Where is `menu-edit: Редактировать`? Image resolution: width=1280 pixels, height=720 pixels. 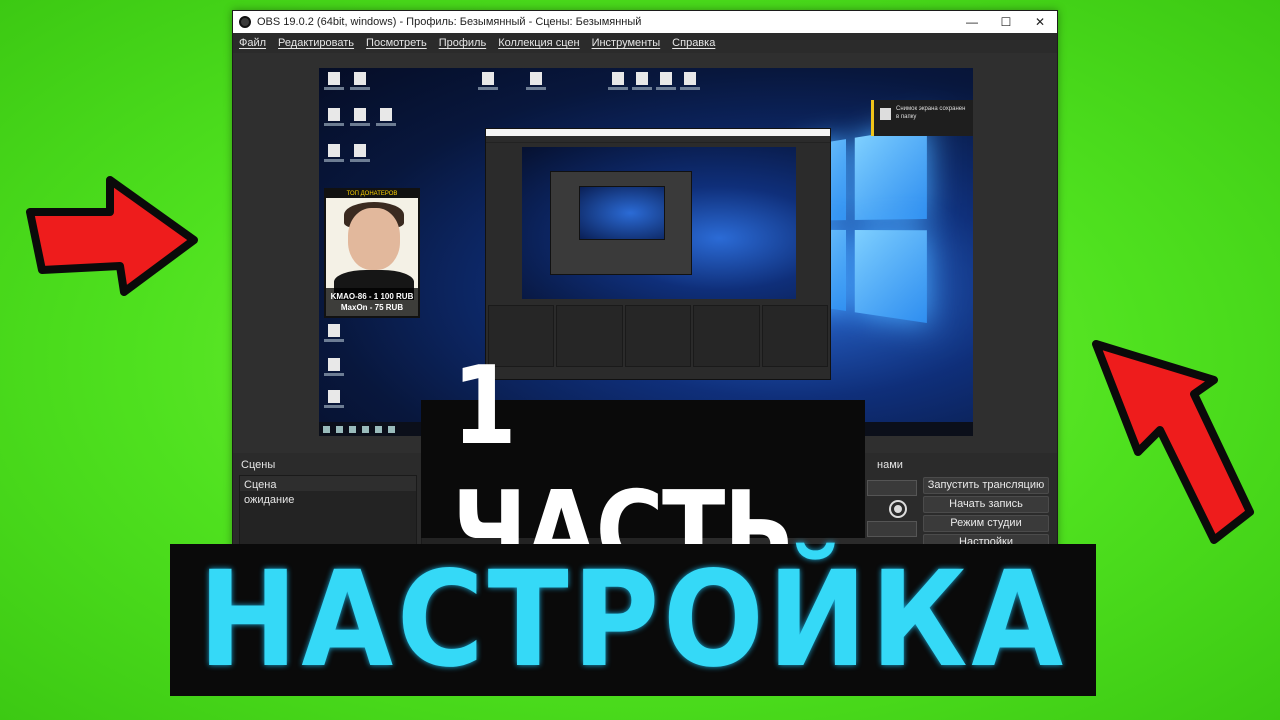
menu-edit: Редактировать is located at coordinates (316, 43).